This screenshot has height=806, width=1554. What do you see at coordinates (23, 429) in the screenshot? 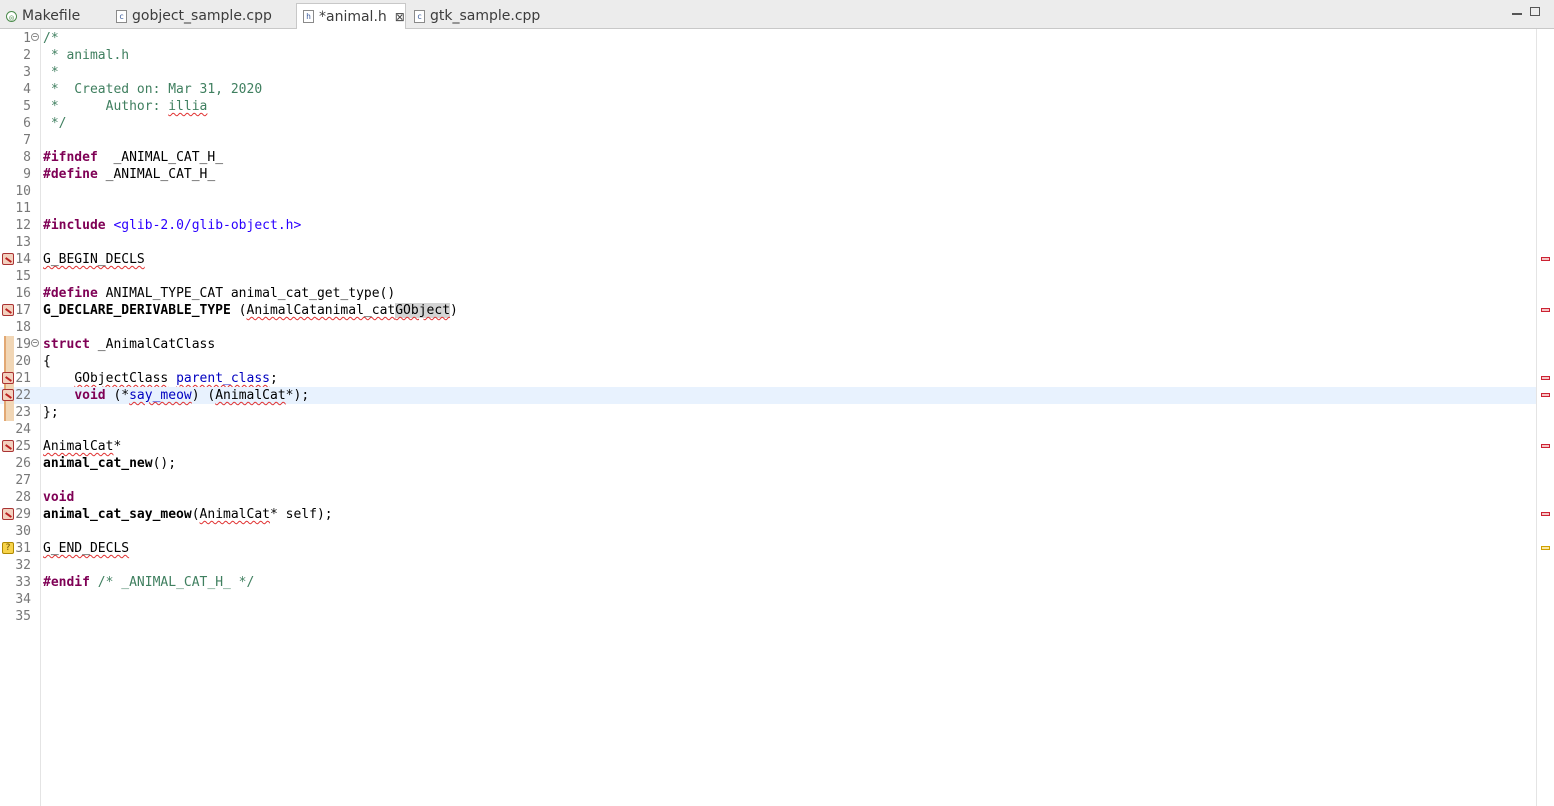
I see `line-number: 24` at bounding box center [23, 429].